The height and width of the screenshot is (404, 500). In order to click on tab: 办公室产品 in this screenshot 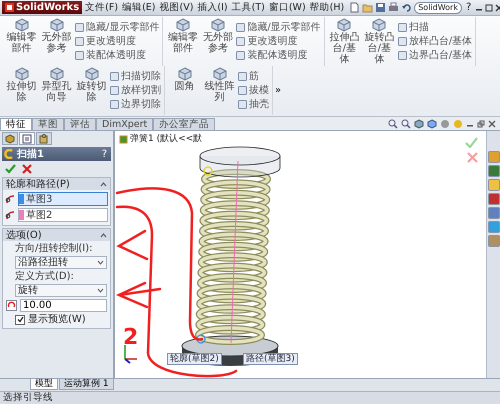, I will do `click(184, 124)`.